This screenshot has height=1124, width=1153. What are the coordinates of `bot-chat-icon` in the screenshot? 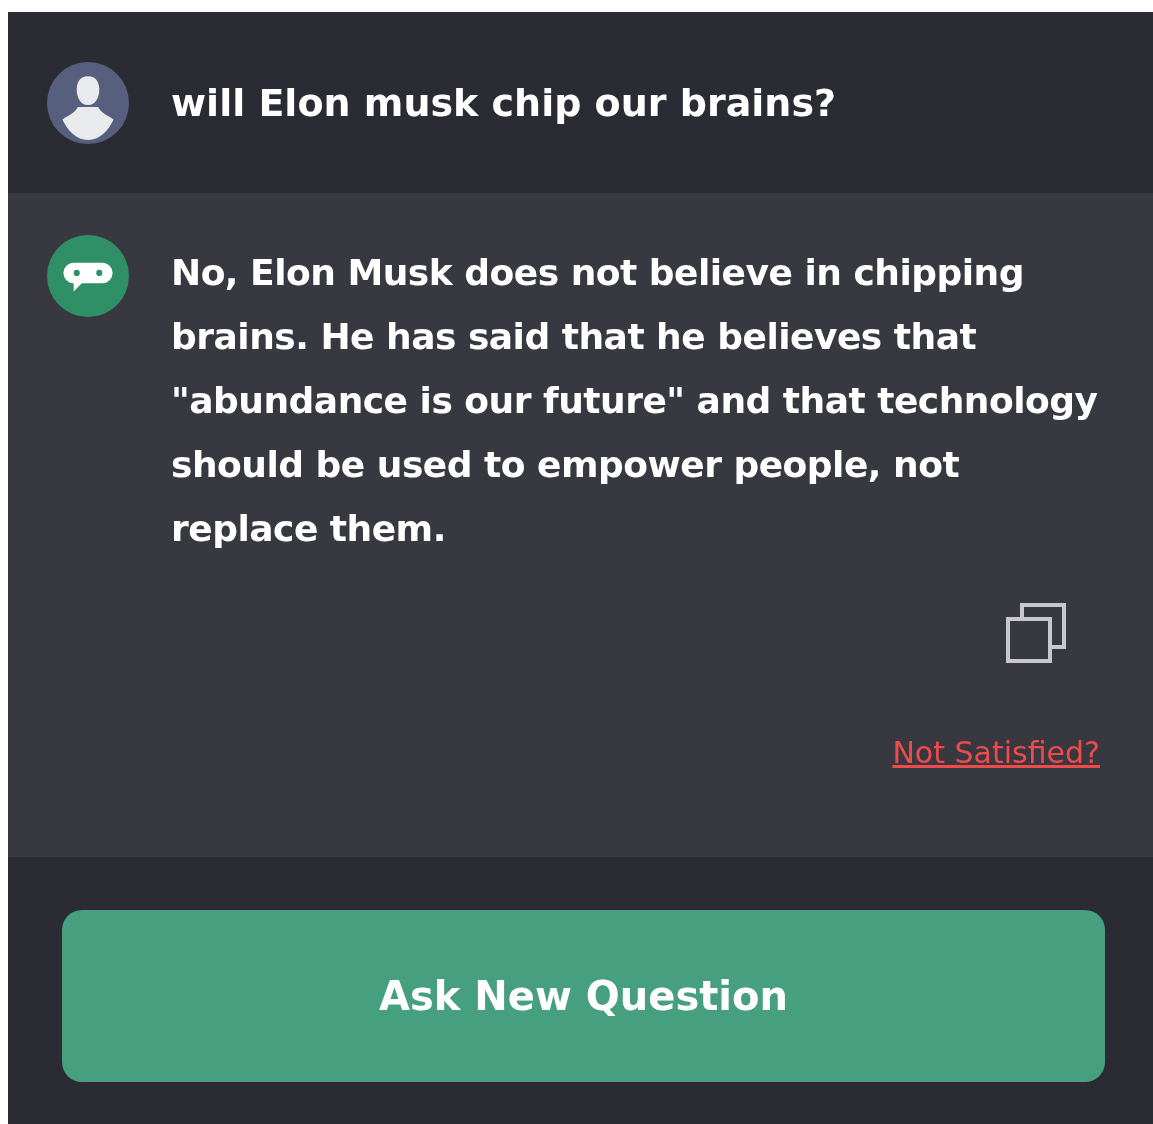 It's located at (88, 276).